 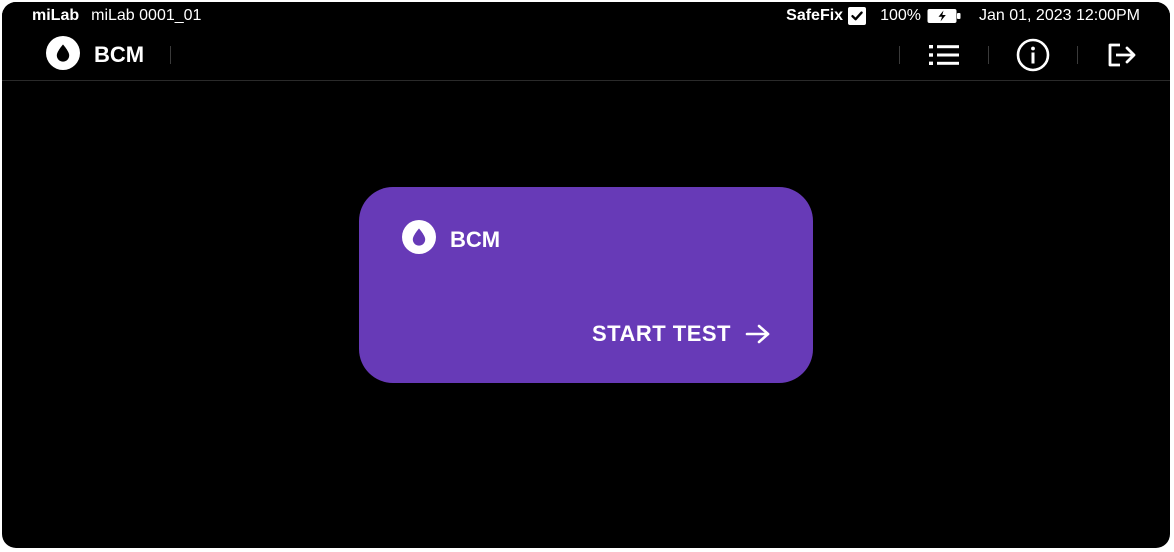 I want to click on app-name: miLab, so click(x=56, y=15).